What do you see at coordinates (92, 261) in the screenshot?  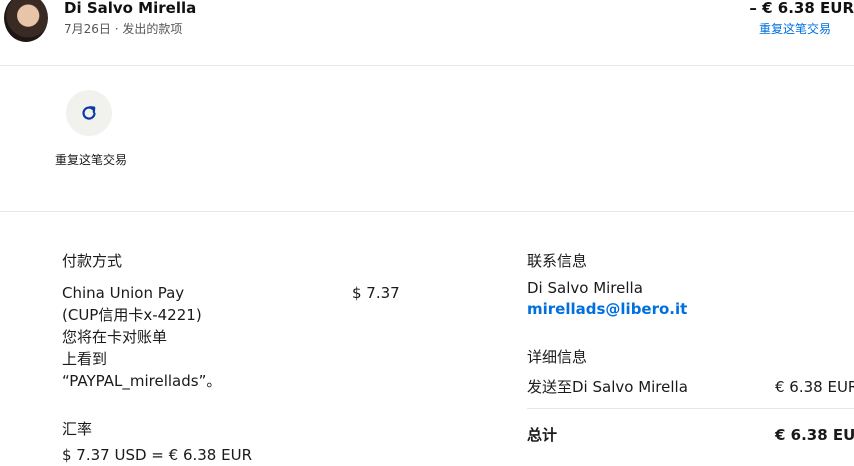 I see `payment-method-heading: 付款方式` at bounding box center [92, 261].